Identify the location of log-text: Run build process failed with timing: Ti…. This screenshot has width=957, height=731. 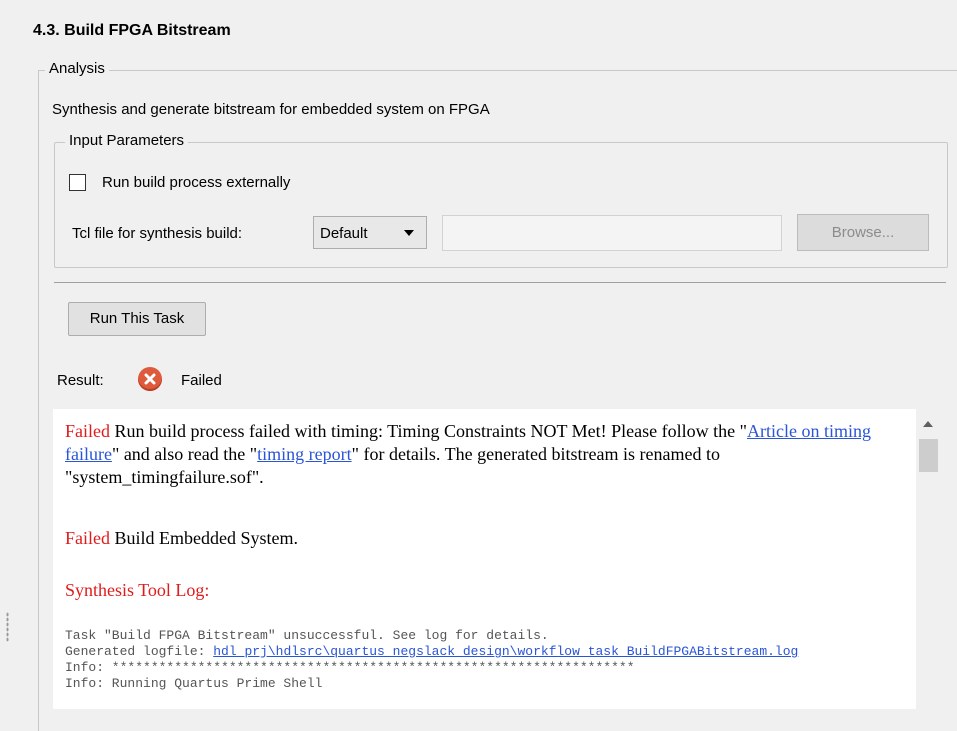
(429, 431).